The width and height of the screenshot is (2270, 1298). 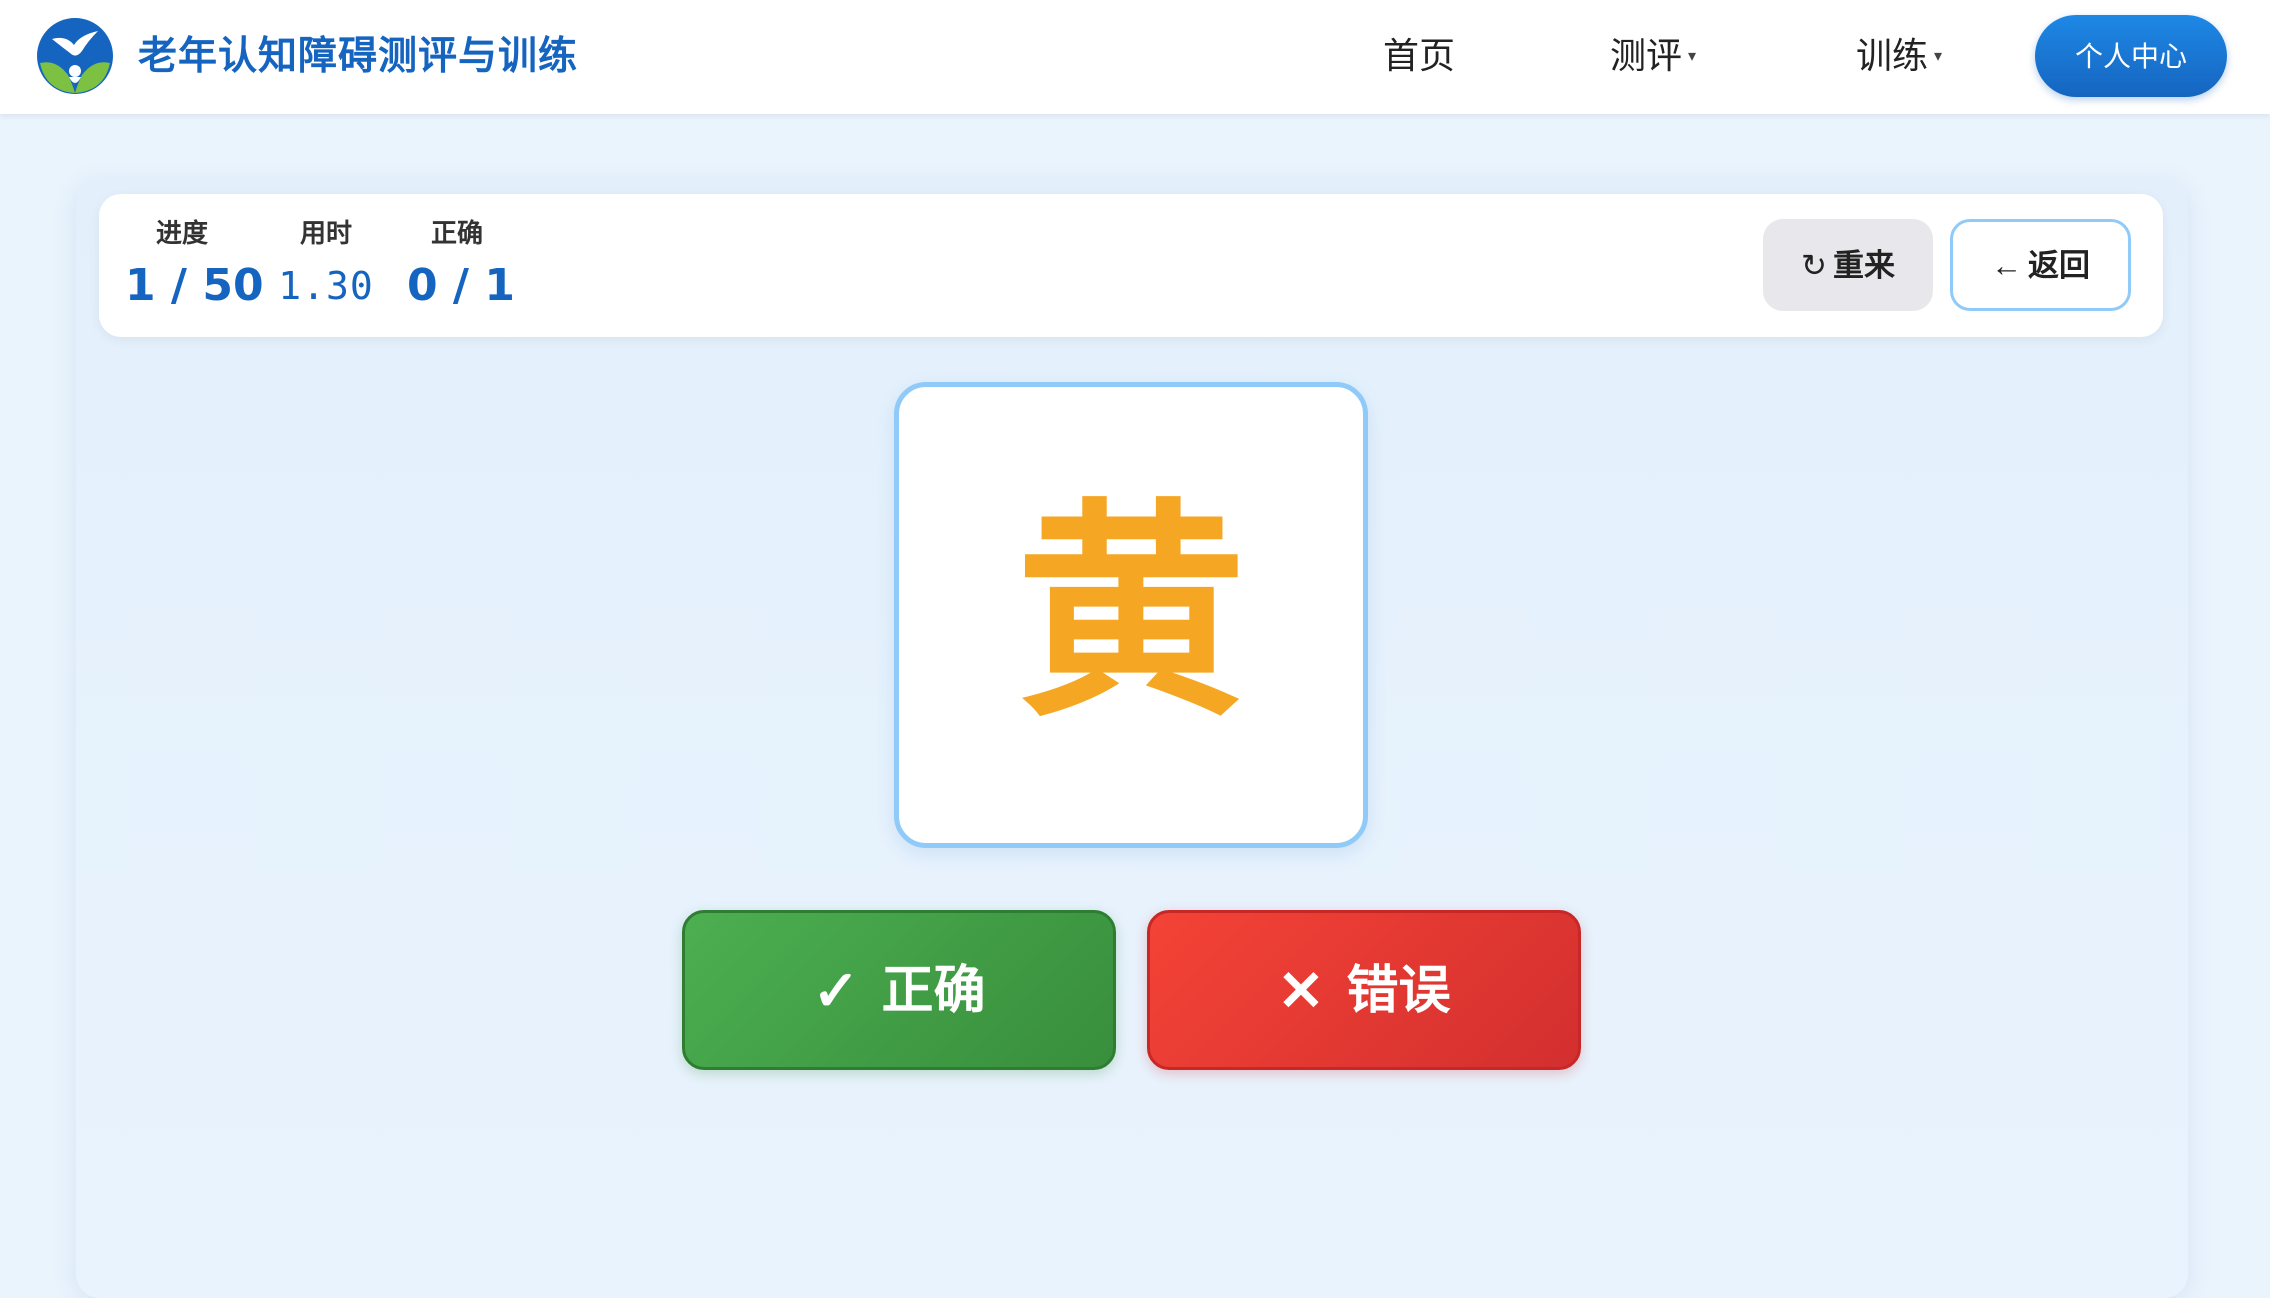 I want to click on nav-assess-dropdown: 测评 ▾, so click(x=1653, y=57).